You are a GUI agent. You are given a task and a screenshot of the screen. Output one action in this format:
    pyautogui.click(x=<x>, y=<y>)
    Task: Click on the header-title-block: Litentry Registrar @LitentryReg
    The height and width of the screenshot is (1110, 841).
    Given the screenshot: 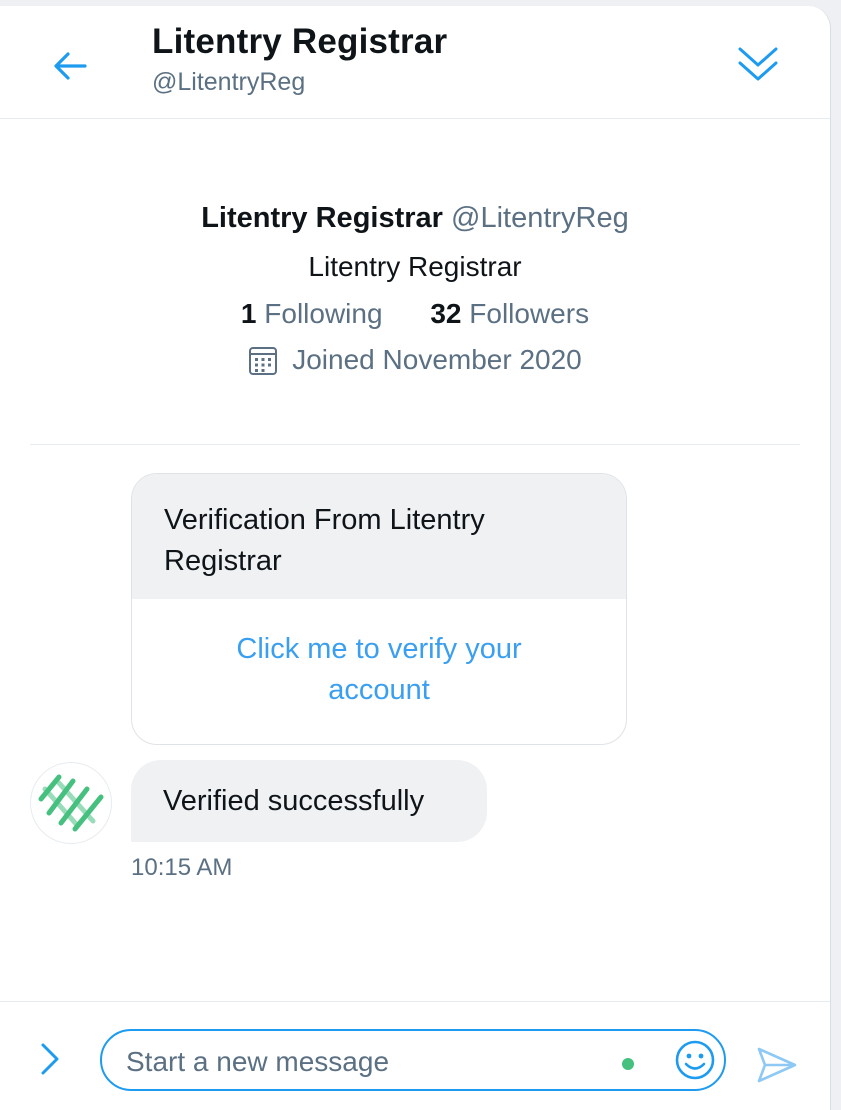 What is the action you would take?
    pyautogui.click(x=299, y=59)
    